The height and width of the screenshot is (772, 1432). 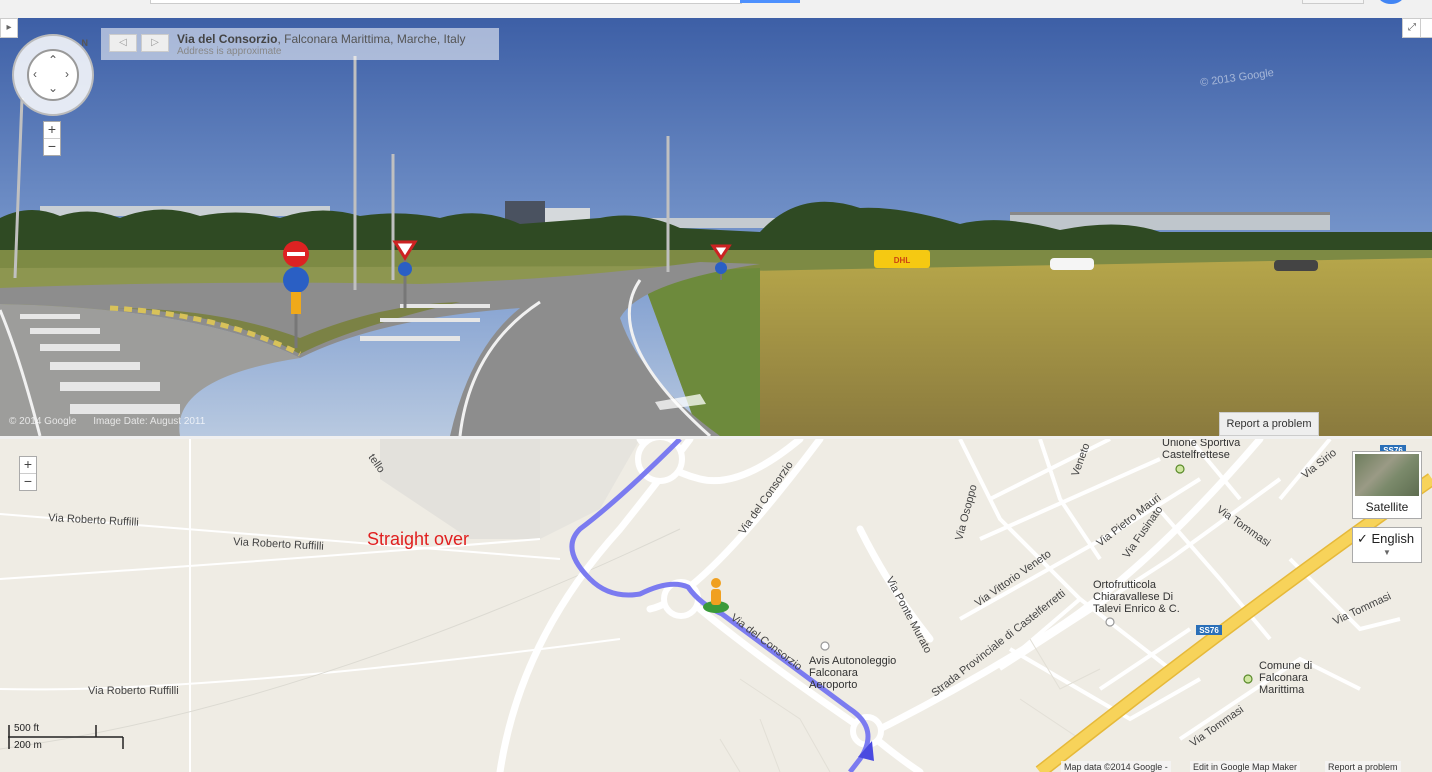 I want to click on address-street: Via del Consorzio, so click(x=227, y=39).